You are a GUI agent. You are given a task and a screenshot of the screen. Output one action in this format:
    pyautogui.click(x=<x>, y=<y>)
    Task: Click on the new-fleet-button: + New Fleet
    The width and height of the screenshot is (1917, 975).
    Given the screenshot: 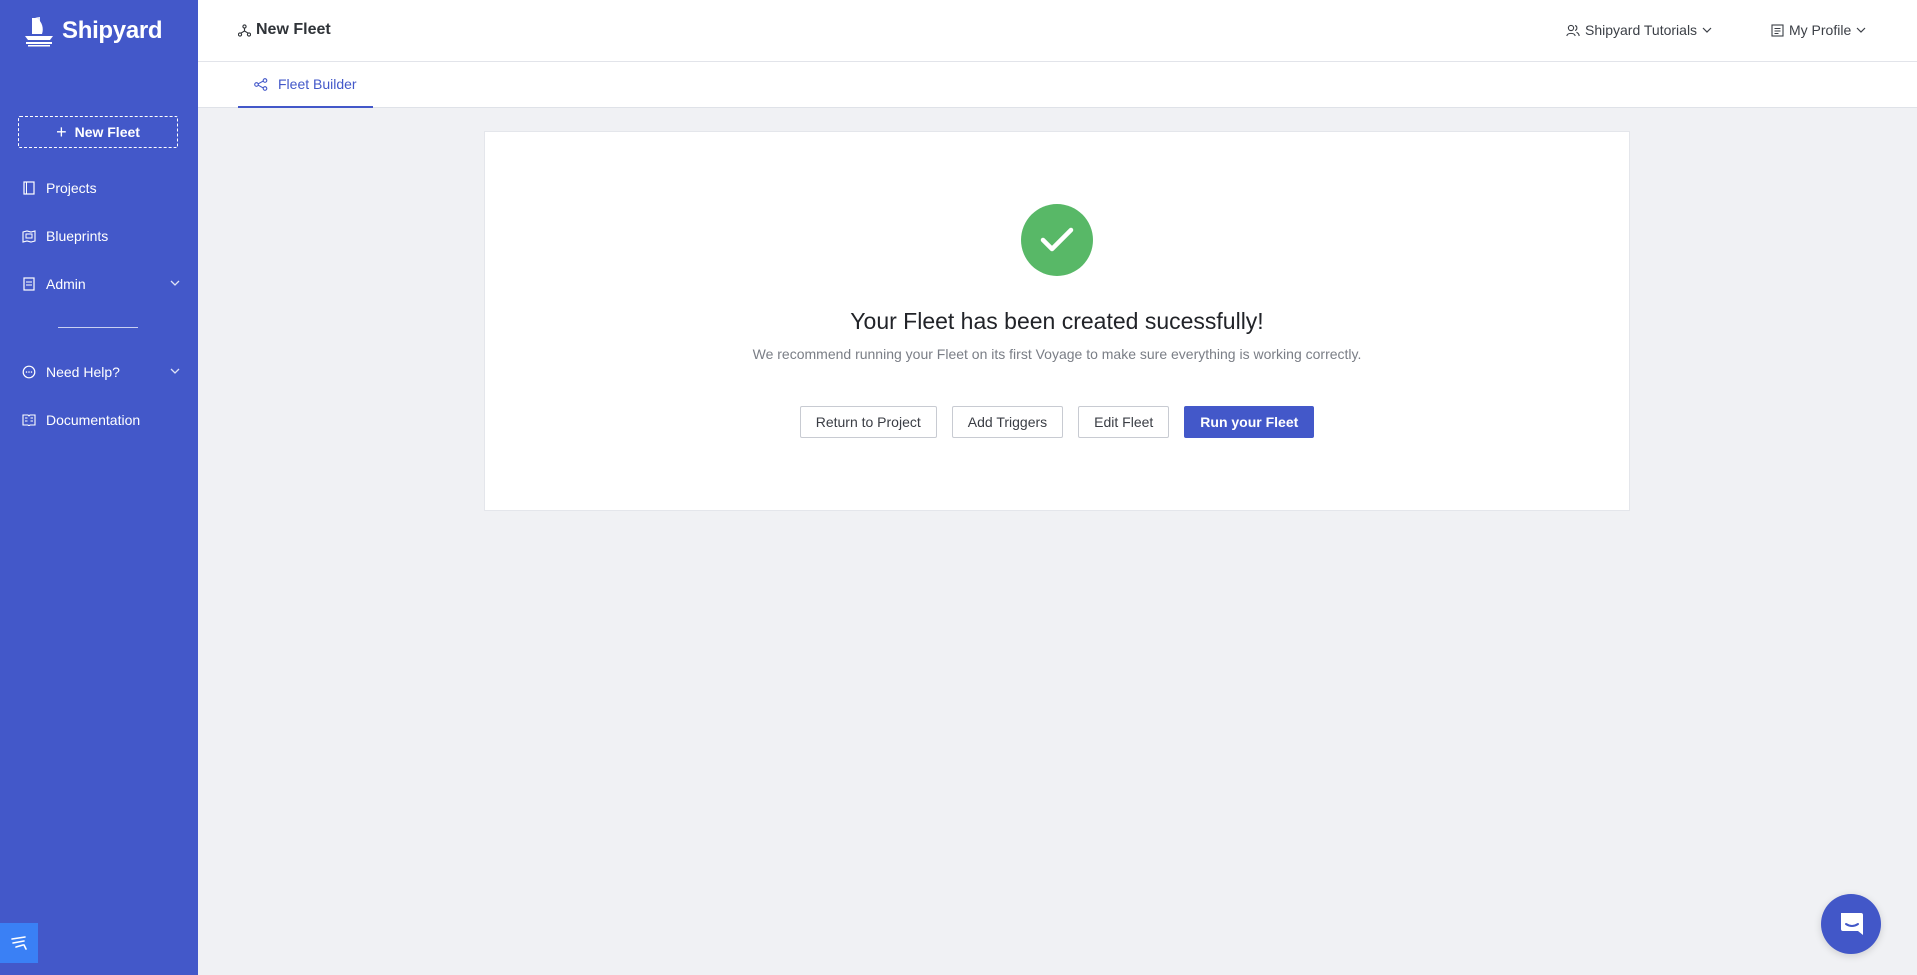 What is the action you would take?
    pyautogui.click(x=98, y=132)
    